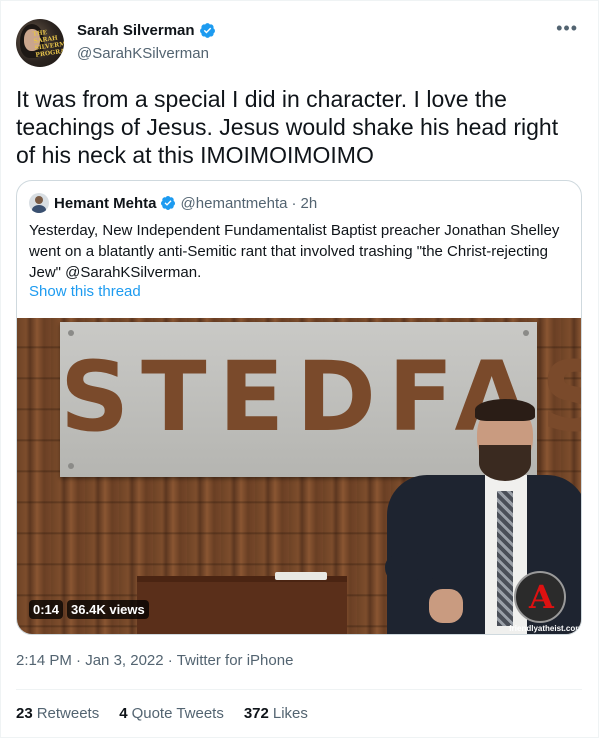  I want to click on quotes-count: 4, so click(123, 713).